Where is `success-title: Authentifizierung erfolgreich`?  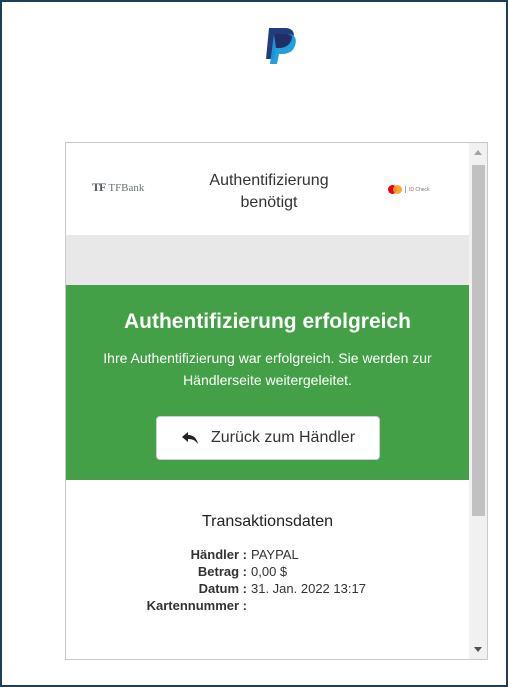
success-title: Authentifizierung erfolgreich is located at coordinates (267, 321).